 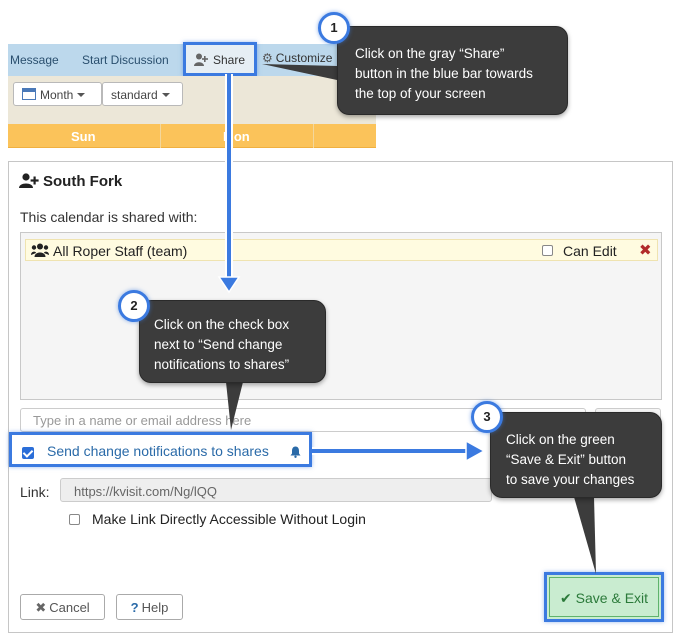 I want to click on save-exit-highlight: ✔ Save & Exit, so click(x=604, y=597).